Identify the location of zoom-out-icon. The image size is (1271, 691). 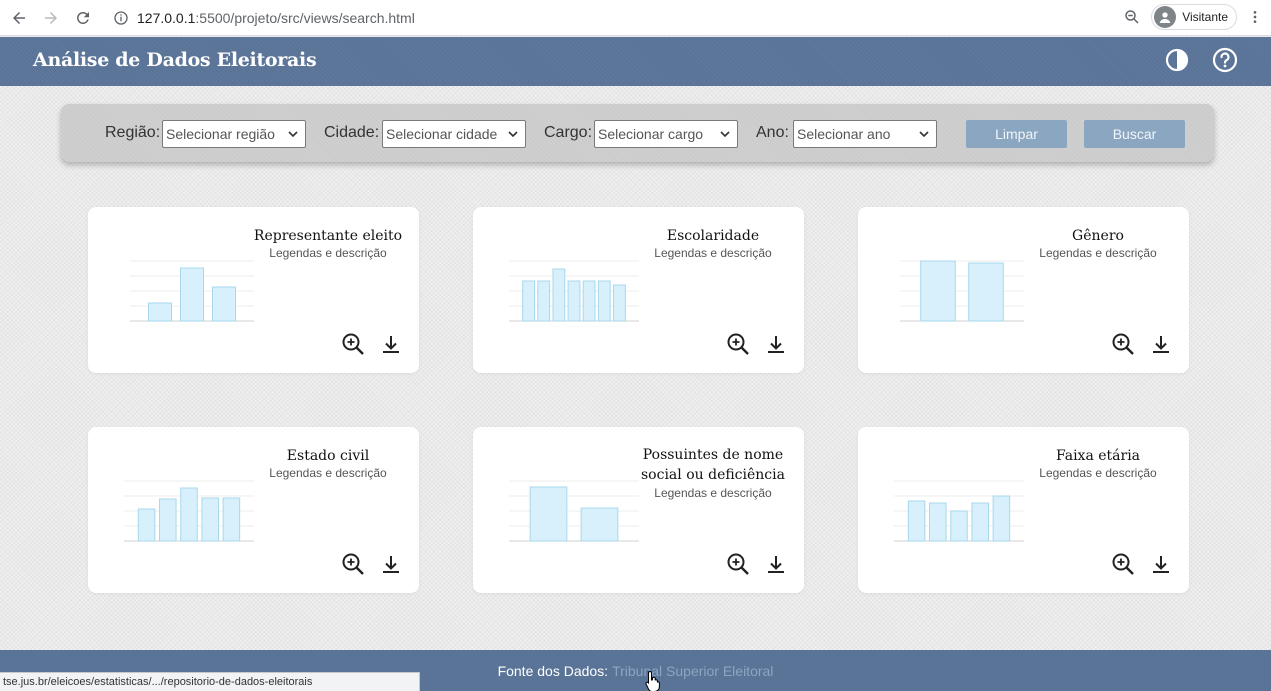
(1132, 17).